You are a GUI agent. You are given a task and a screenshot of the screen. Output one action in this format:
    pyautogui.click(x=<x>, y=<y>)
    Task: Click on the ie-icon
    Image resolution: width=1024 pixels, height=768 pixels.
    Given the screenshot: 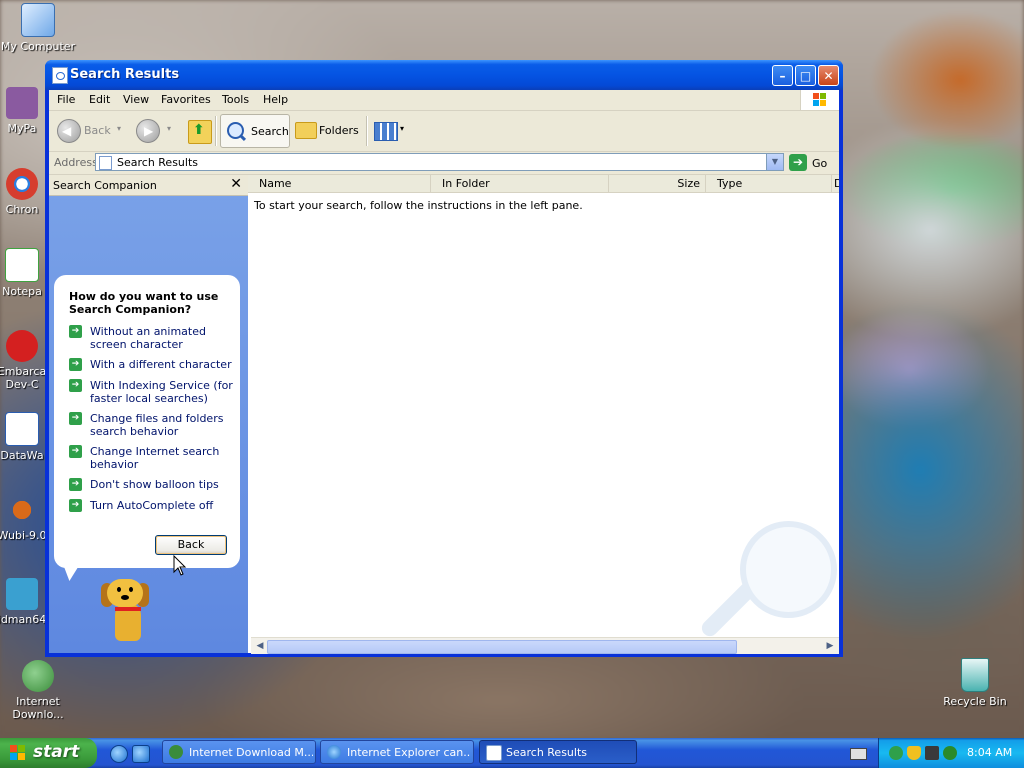 What is the action you would take?
    pyautogui.click(x=334, y=752)
    